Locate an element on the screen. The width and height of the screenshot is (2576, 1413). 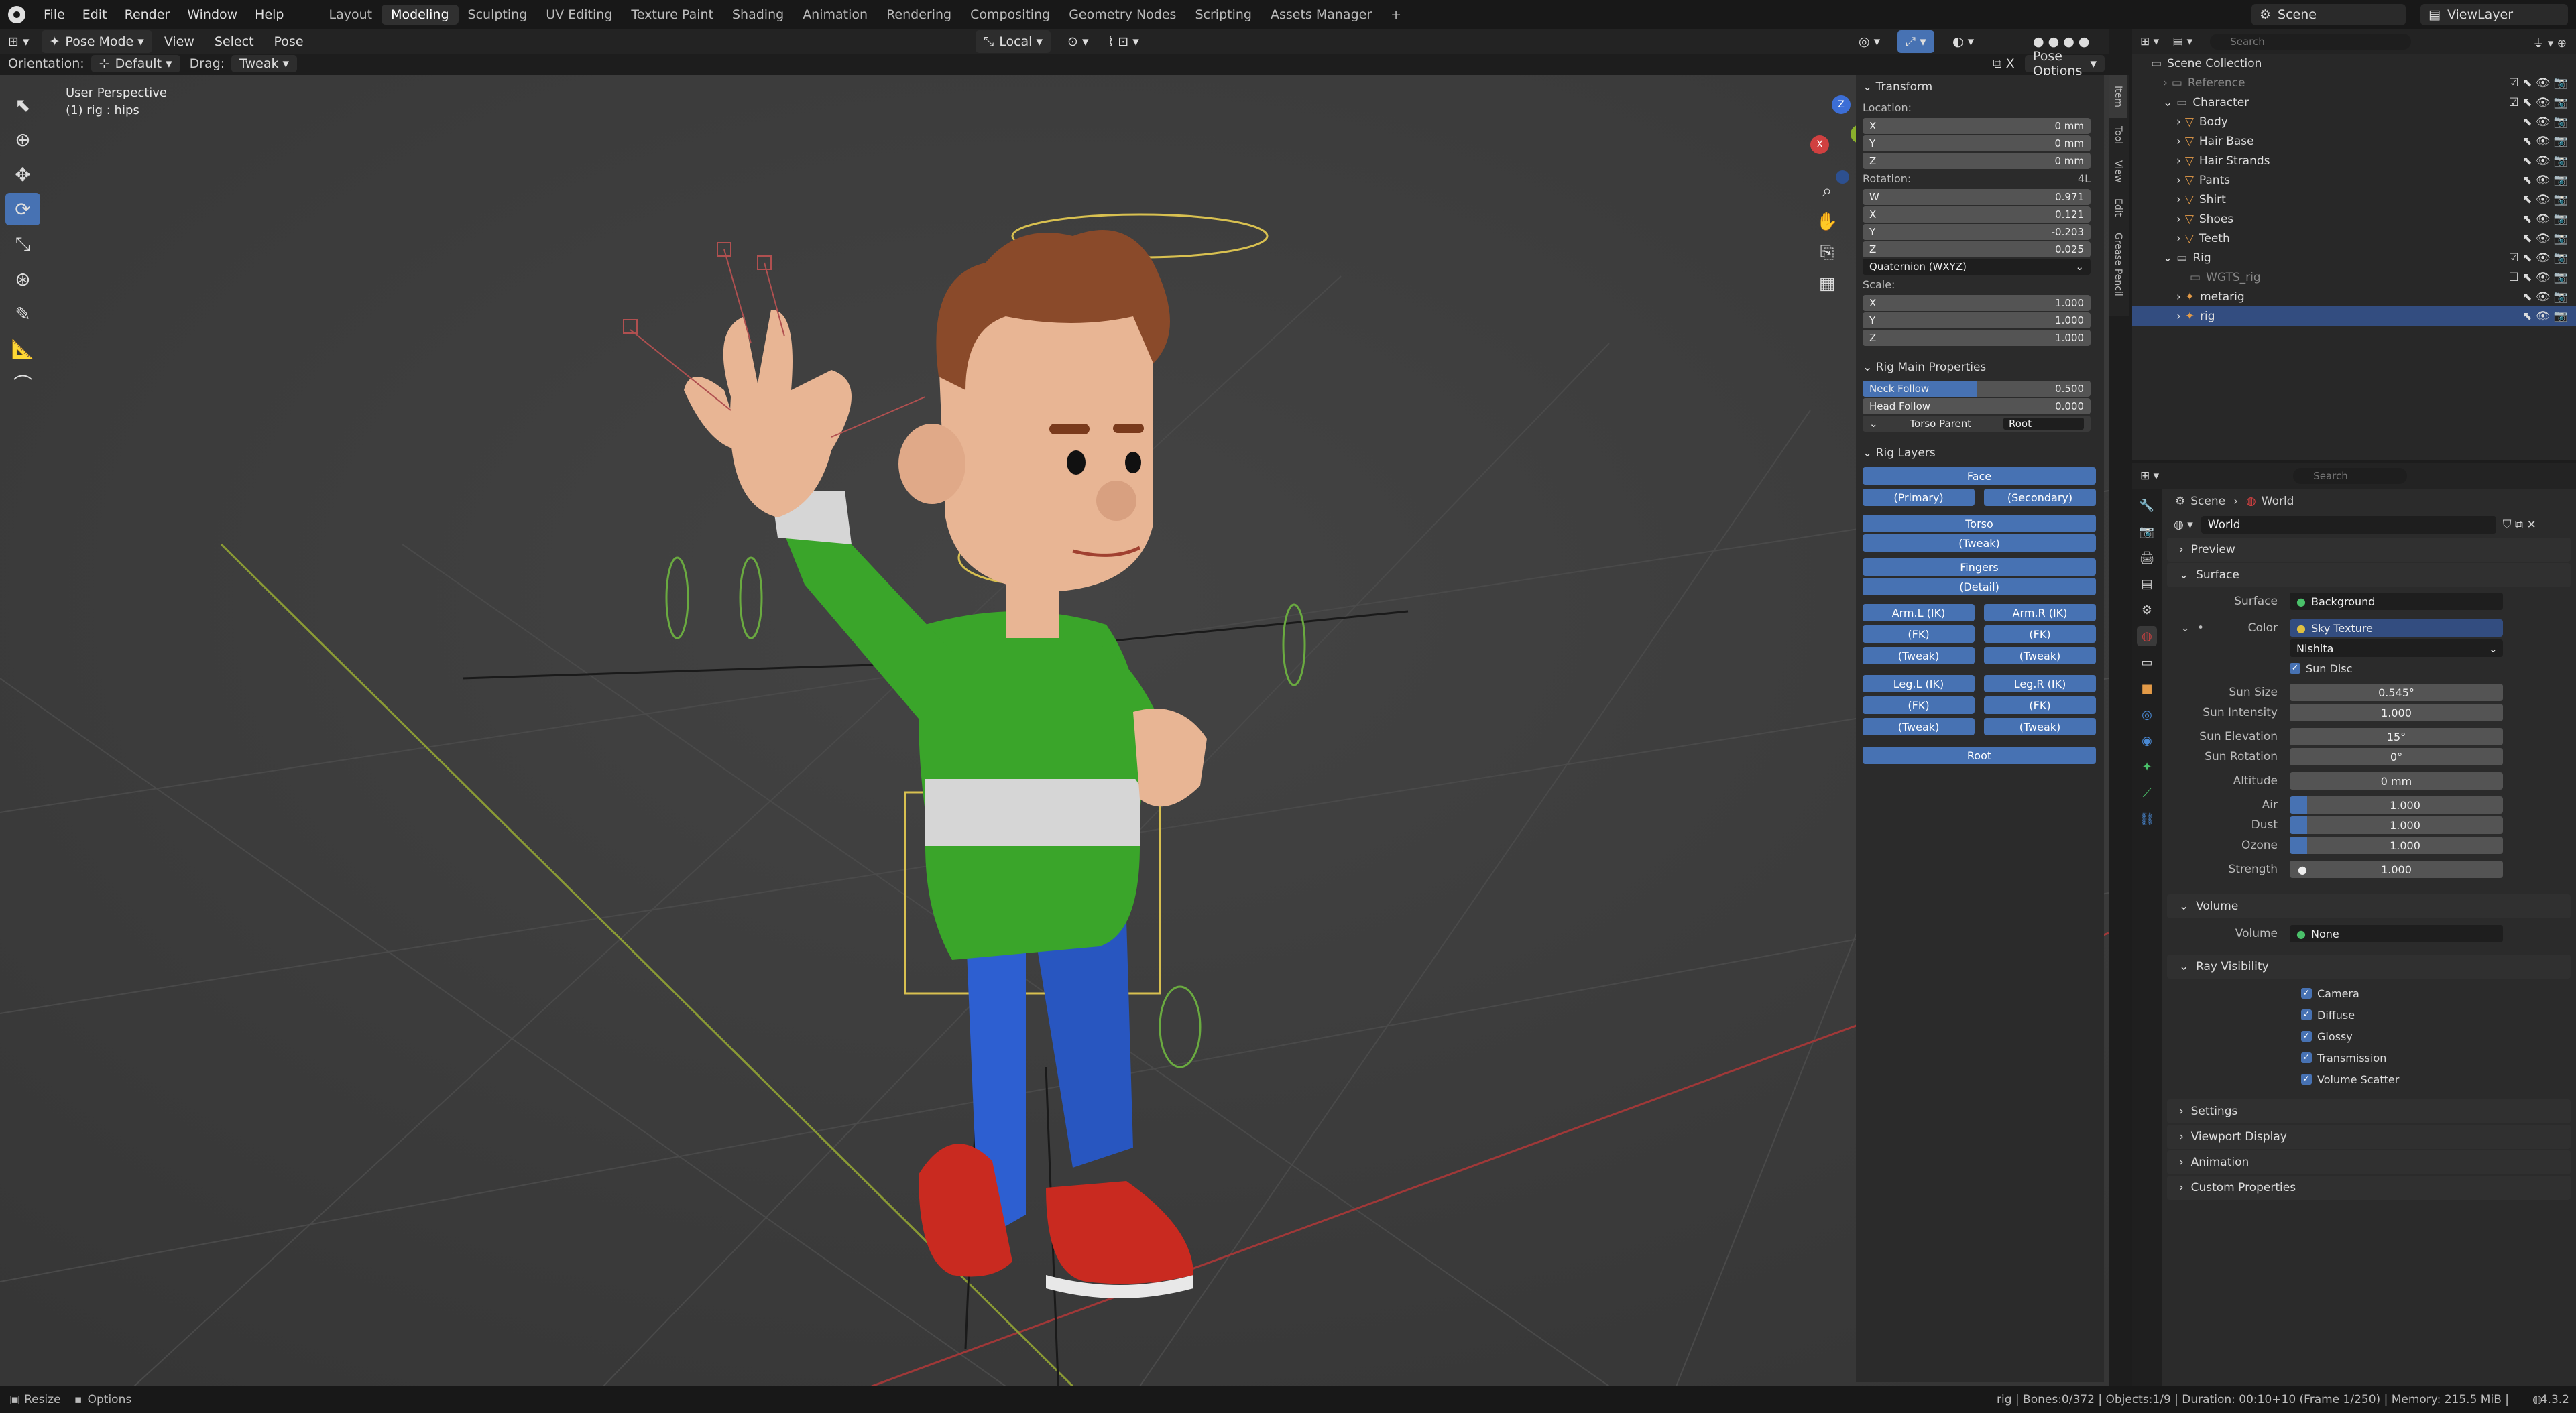
layer-secondary-button: (Secondary) is located at coordinates (2040, 497).